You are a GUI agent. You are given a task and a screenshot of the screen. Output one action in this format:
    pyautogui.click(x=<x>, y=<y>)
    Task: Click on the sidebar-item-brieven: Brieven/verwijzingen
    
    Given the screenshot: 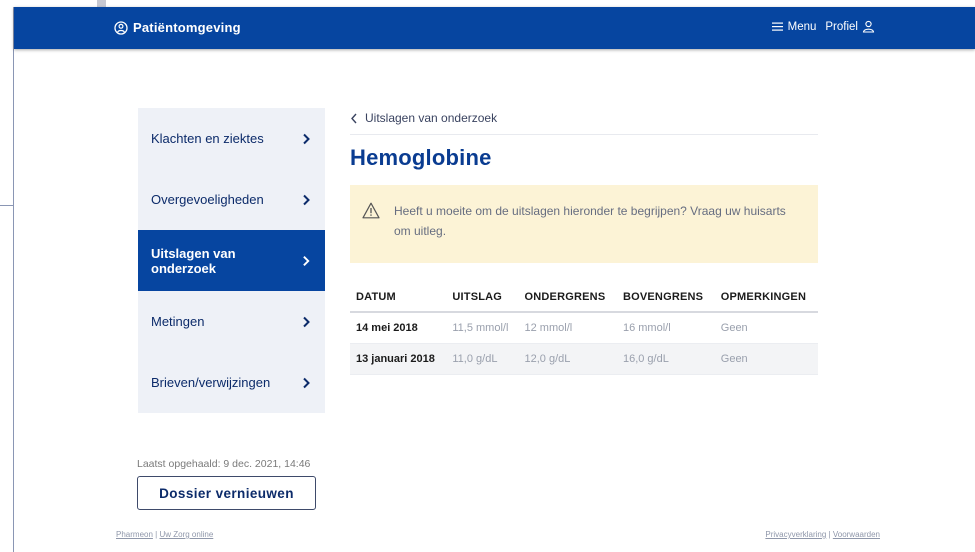 What is the action you would take?
    pyautogui.click(x=231, y=382)
    